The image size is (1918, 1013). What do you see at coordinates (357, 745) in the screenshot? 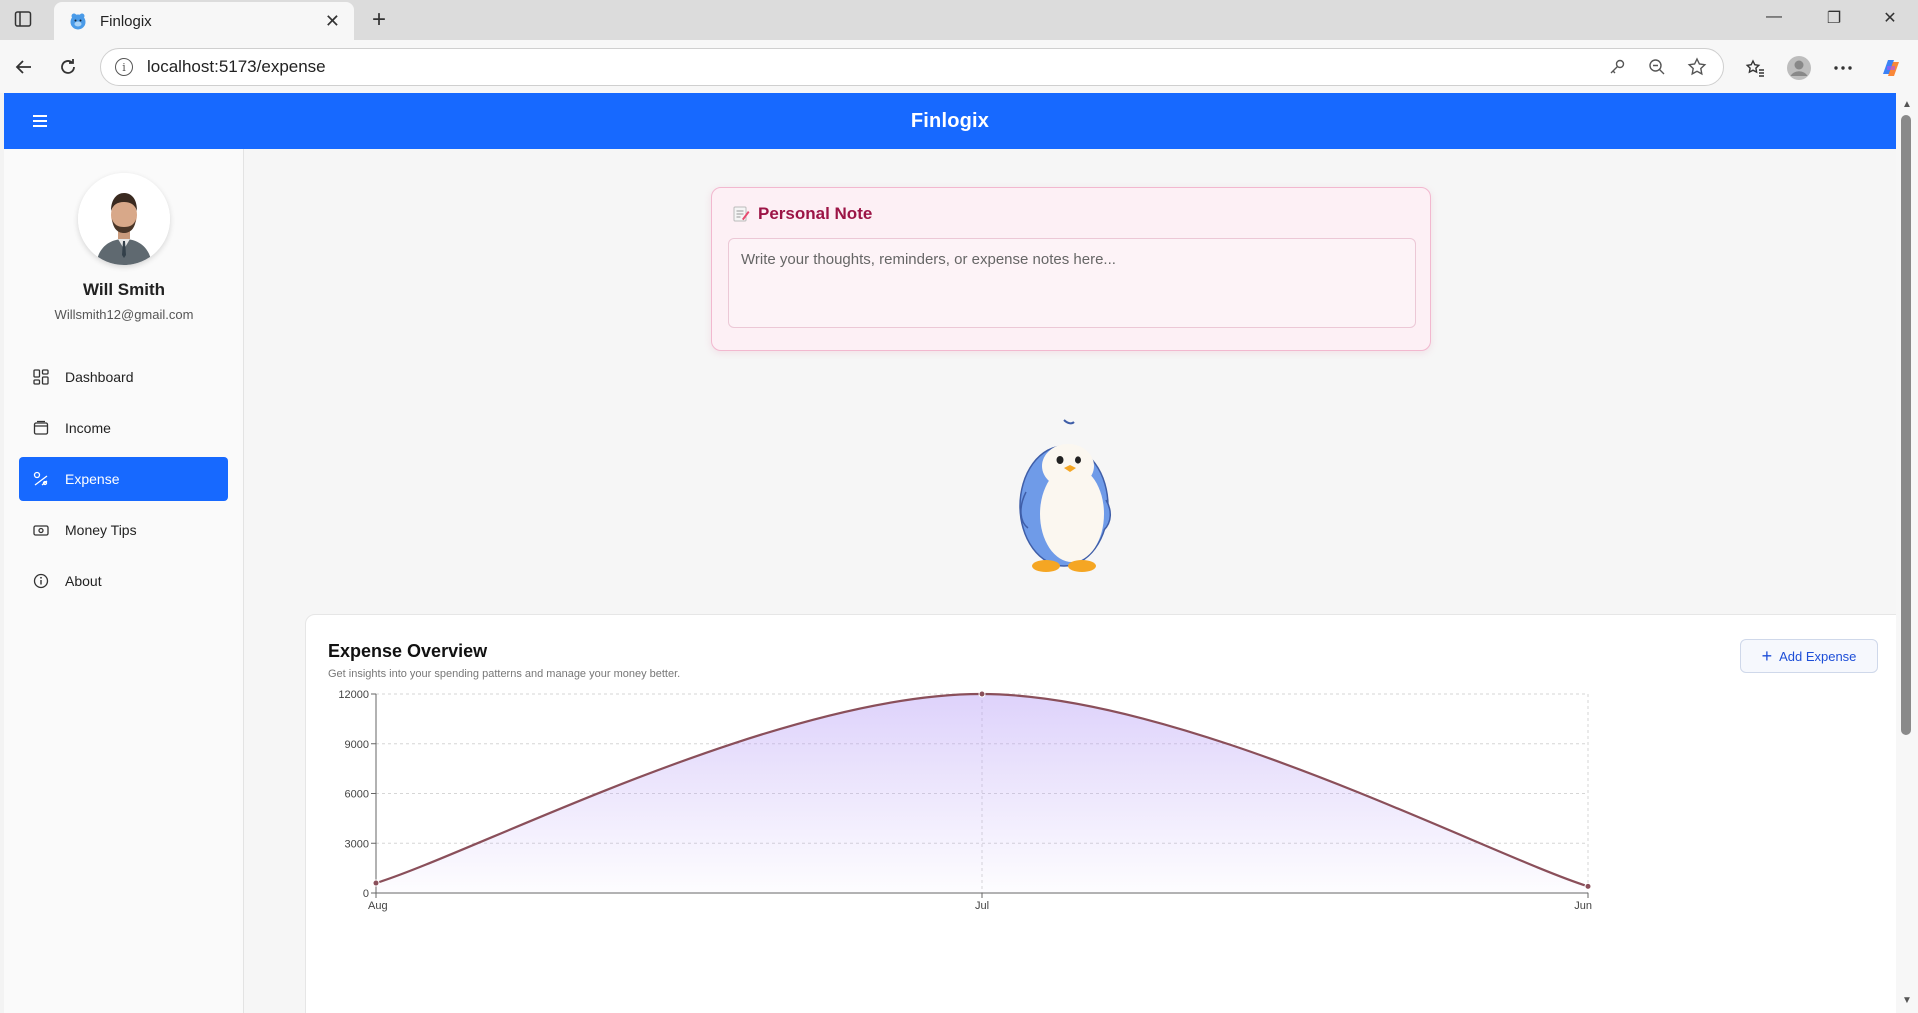
I see `y-tick-label: 9000` at bounding box center [357, 745].